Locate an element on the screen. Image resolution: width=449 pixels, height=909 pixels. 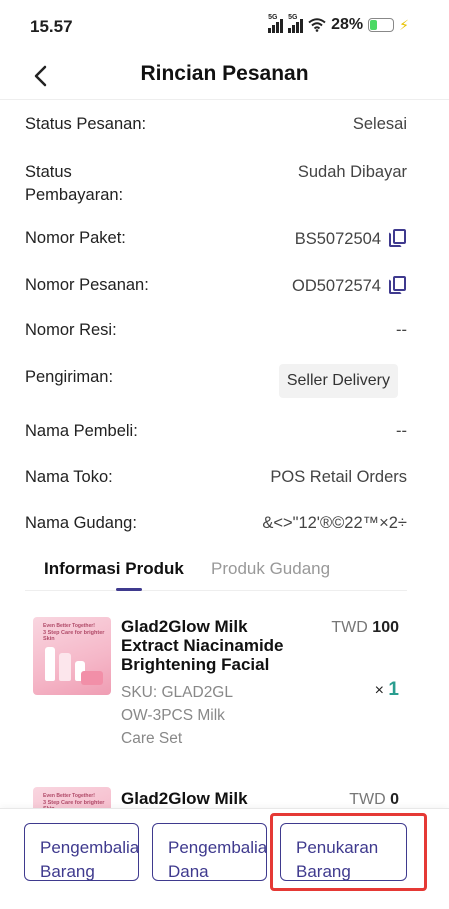
detail-value: POS Retail Orders is located at coordinates (338, 477).